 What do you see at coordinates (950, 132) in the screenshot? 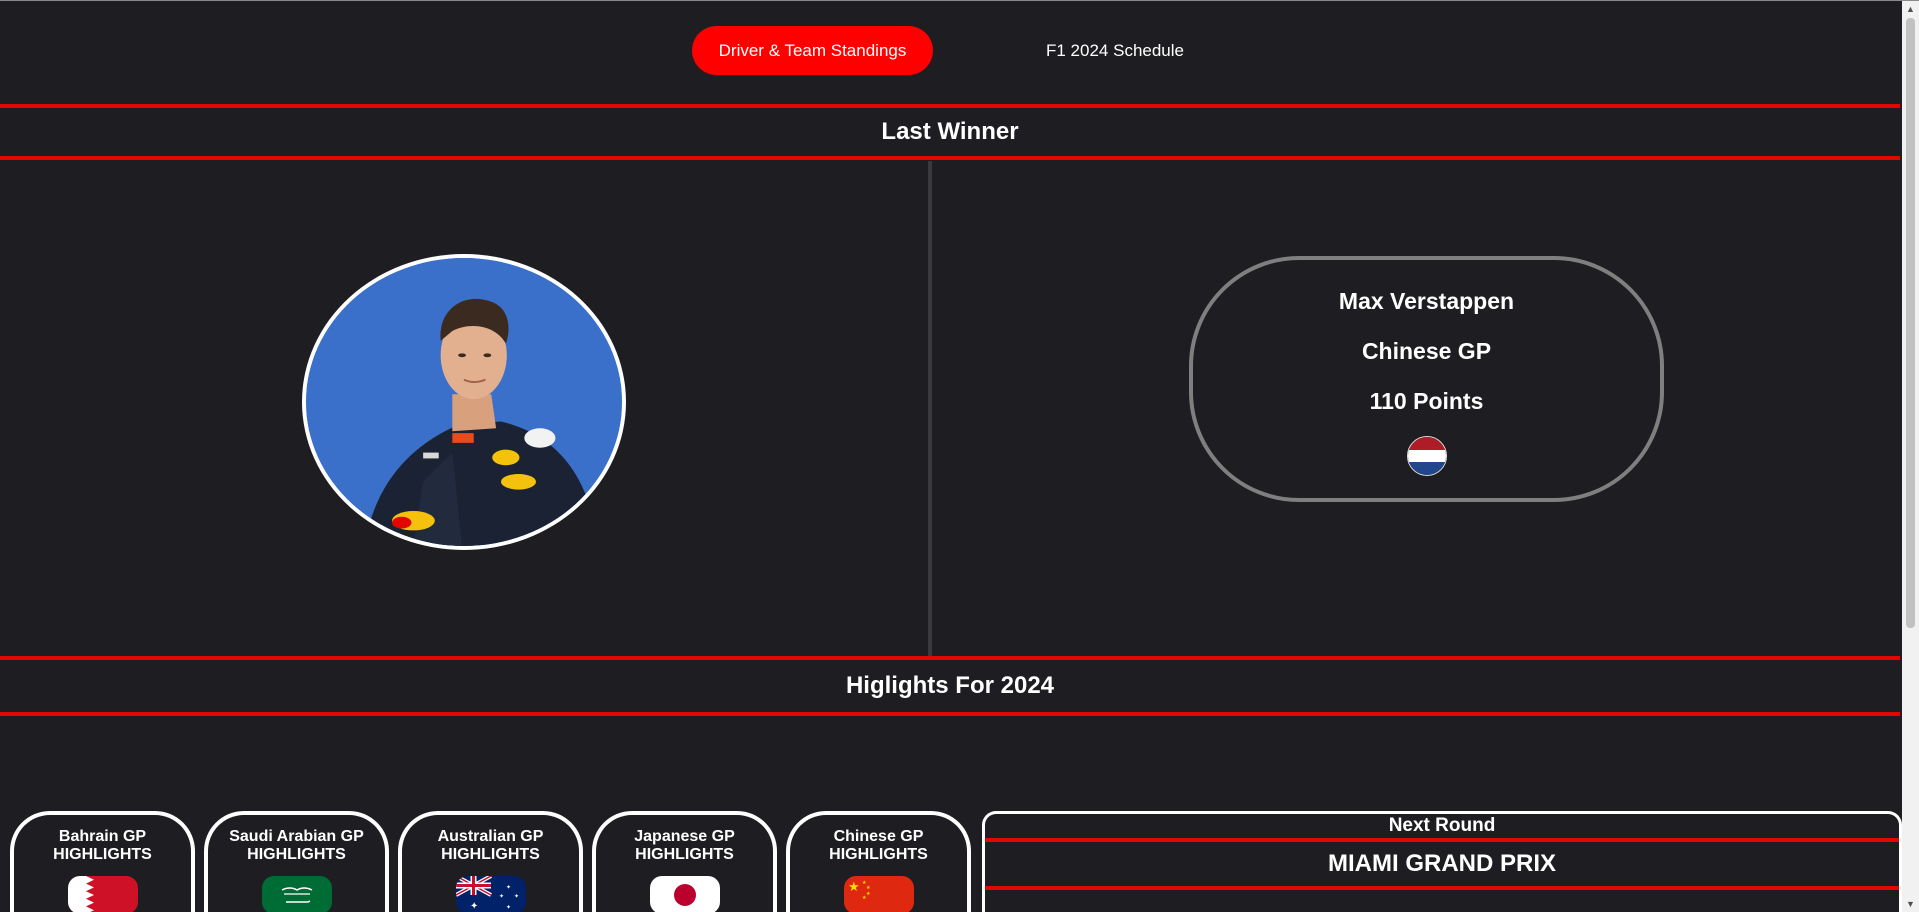
I see `last-winner-heading: Last Winner` at bounding box center [950, 132].